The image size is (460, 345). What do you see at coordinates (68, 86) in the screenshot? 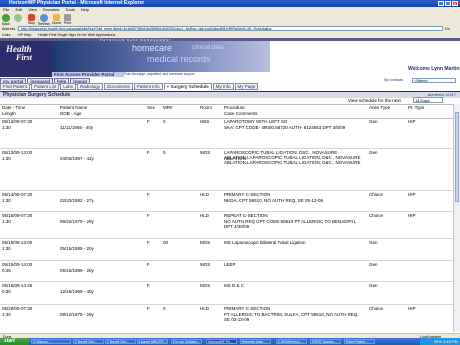
I see `subnav-labs: Labs` at bounding box center [68, 86].